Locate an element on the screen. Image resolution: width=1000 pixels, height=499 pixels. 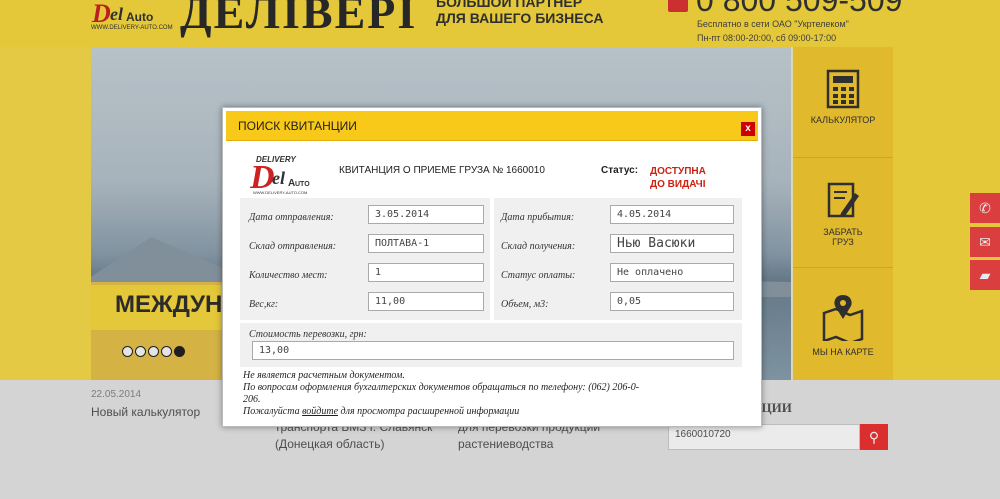
weight-field: 11,00 is located at coordinates (426, 301).